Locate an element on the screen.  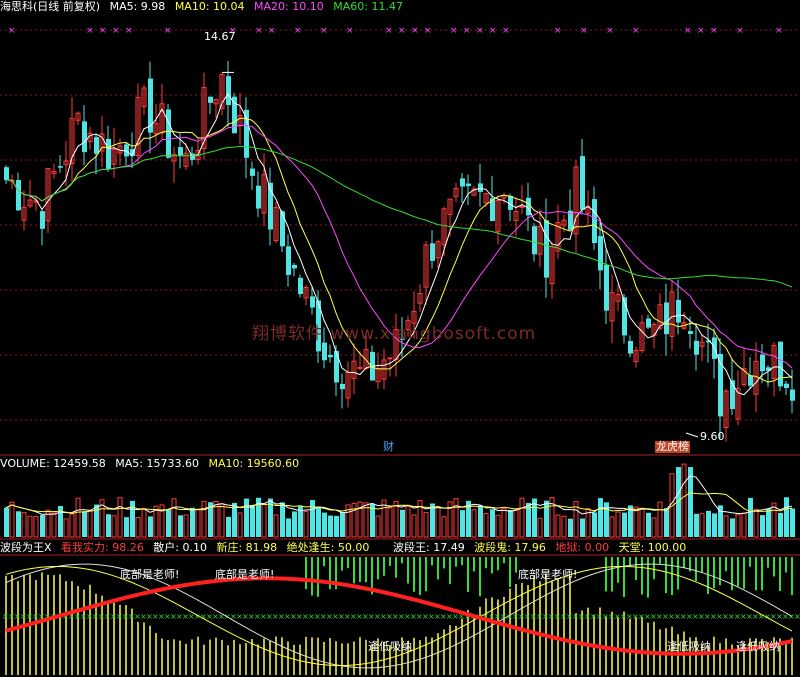
low-price-text: 9.60 is located at coordinates (712, 436).